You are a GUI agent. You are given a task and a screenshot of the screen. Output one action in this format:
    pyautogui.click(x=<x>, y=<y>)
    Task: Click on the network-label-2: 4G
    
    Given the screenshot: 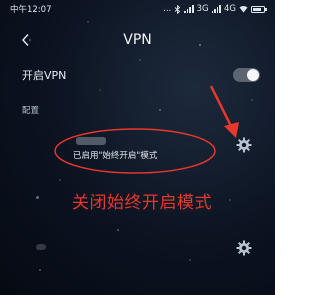 What is the action you would take?
    pyautogui.click(x=230, y=9)
    